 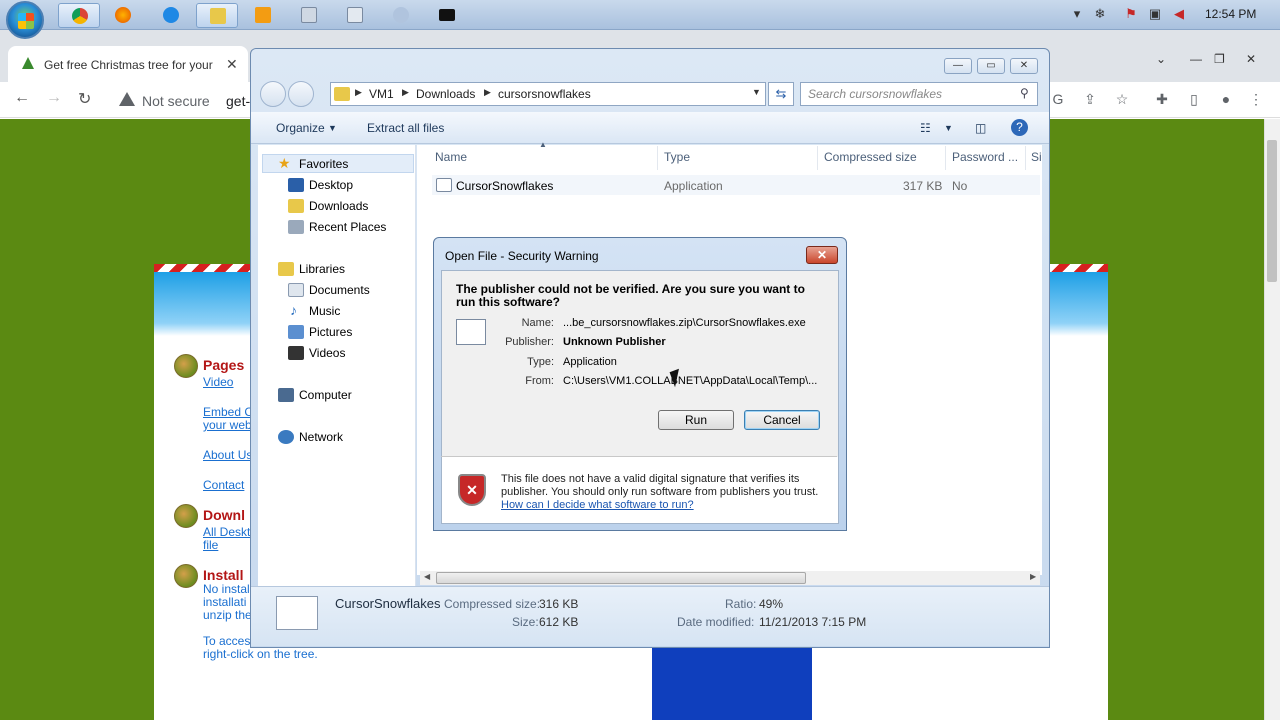 What do you see at coordinates (1226, 99) in the screenshot?
I see `profile-icon: ●` at bounding box center [1226, 99].